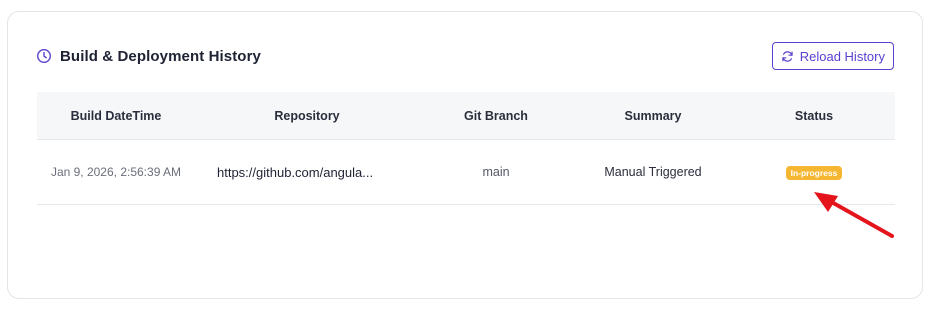 The width and height of the screenshot is (934, 310). I want to click on red-arrow-icon, so click(854, 215).